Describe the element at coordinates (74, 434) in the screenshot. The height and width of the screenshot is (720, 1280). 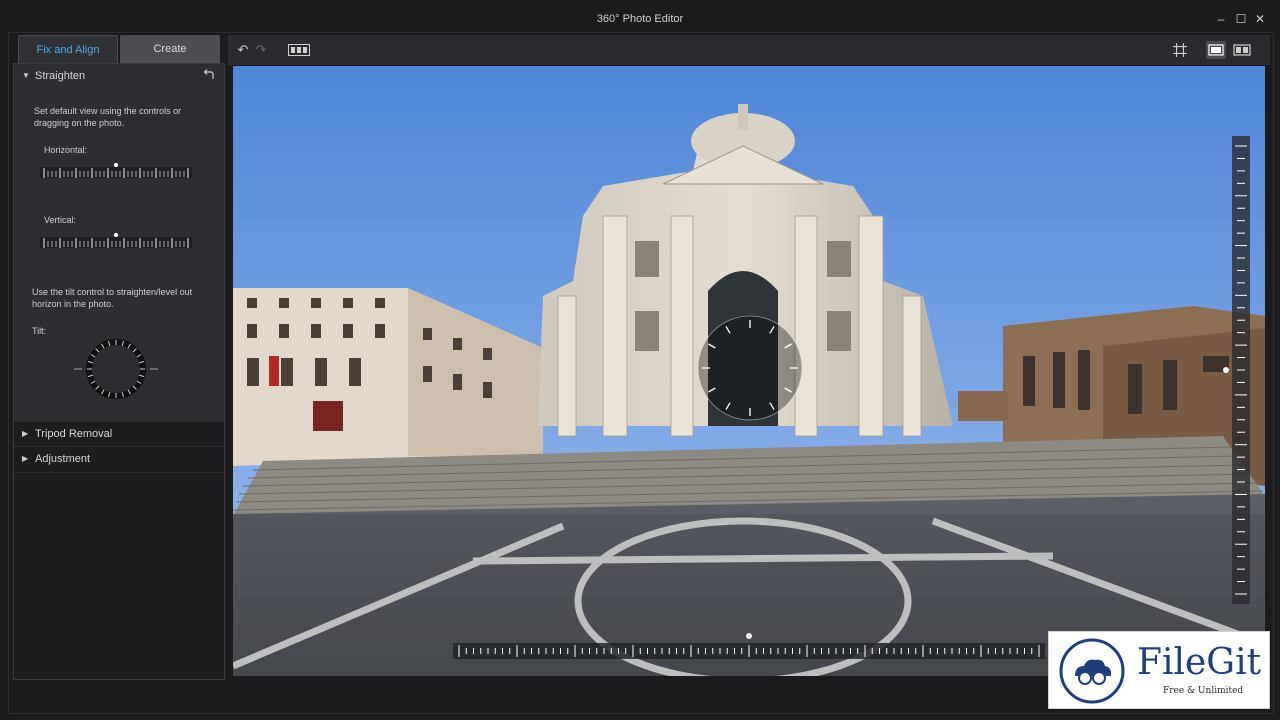
I see `tripod-removal-label: Tripod Removal` at that location.